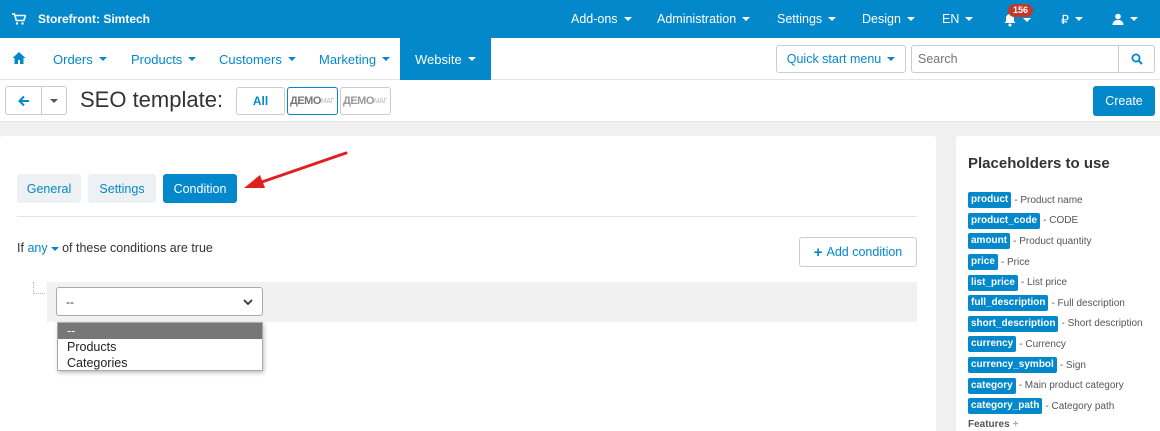 This screenshot has height=431, width=1160. Describe the element at coordinates (594, 19) in the screenshot. I see `menu-addons-label: Add-ons` at that location.